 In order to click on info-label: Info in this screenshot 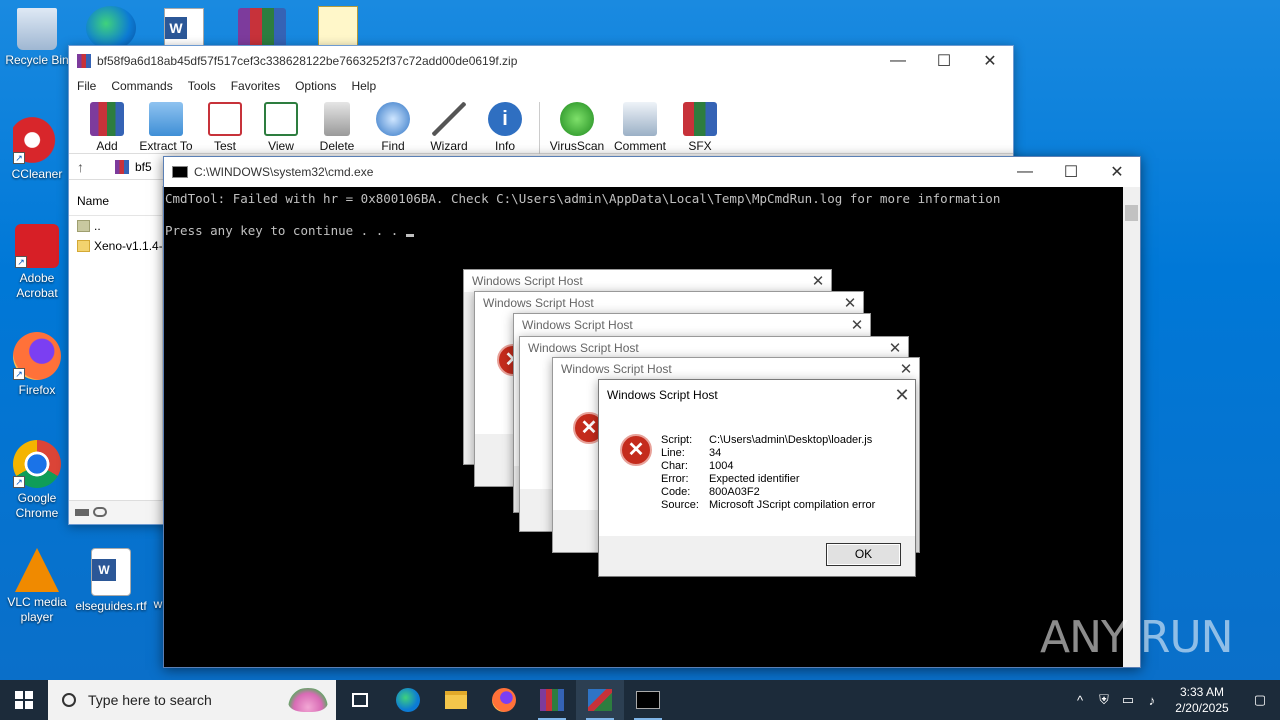, I will do `click(504, 146)`.